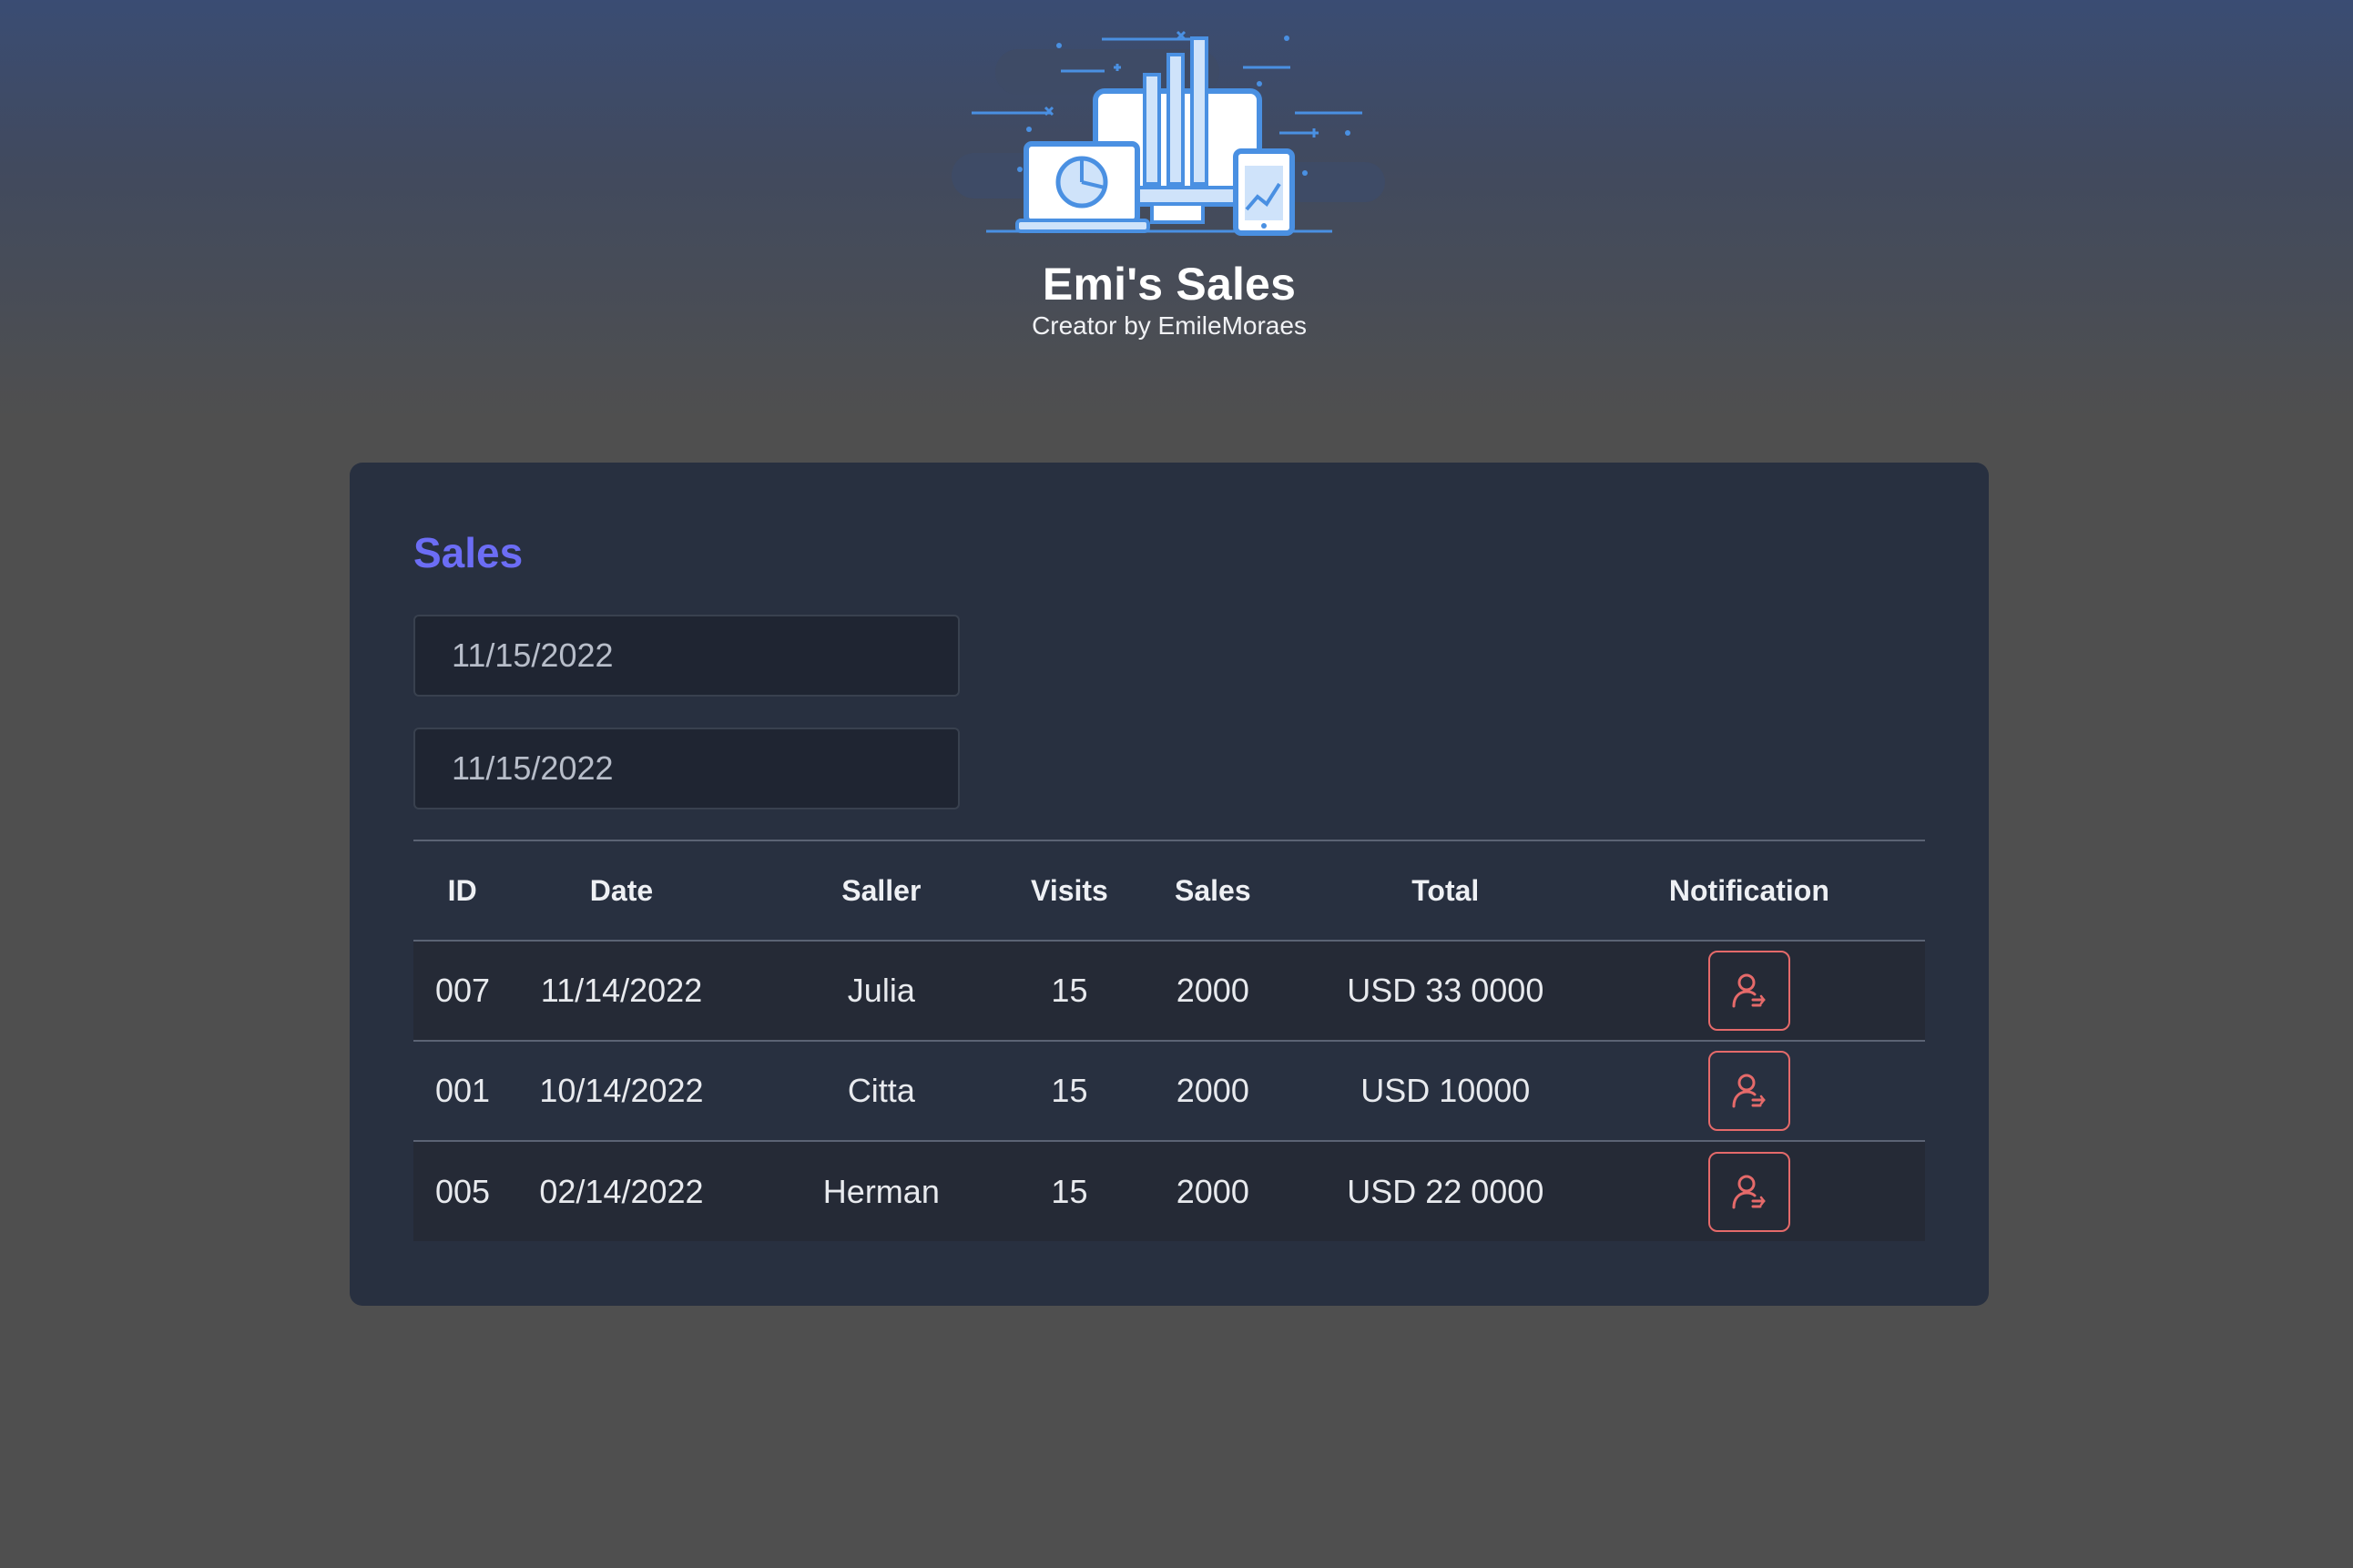 This screenshot has height=1568, width=2353. I want to click on end-date-input, so click(686, 768).